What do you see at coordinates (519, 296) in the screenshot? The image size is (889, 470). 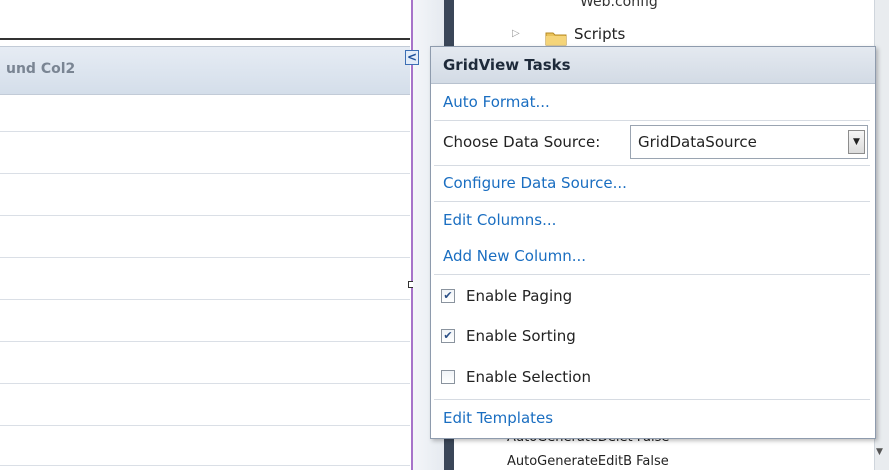 I see `enable-paging-label: Enable Paging` at bounding box center [519, 296].